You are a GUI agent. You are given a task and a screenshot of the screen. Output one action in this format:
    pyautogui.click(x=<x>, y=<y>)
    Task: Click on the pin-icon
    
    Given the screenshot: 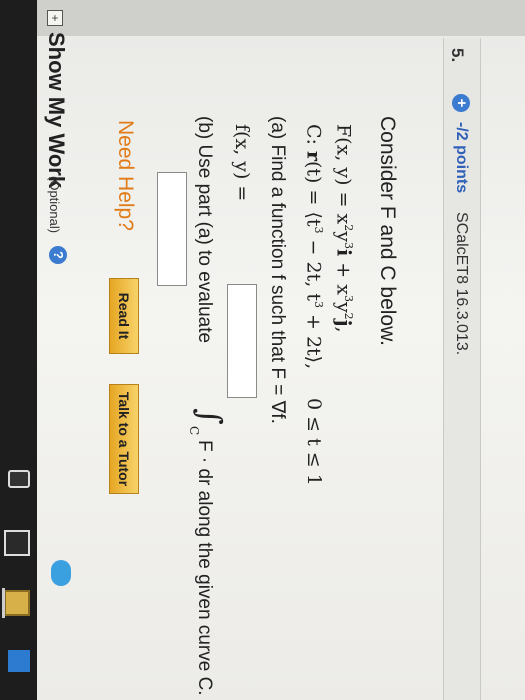 What is the action you would take?
    pyautogui.click(x=19, y=479)
    